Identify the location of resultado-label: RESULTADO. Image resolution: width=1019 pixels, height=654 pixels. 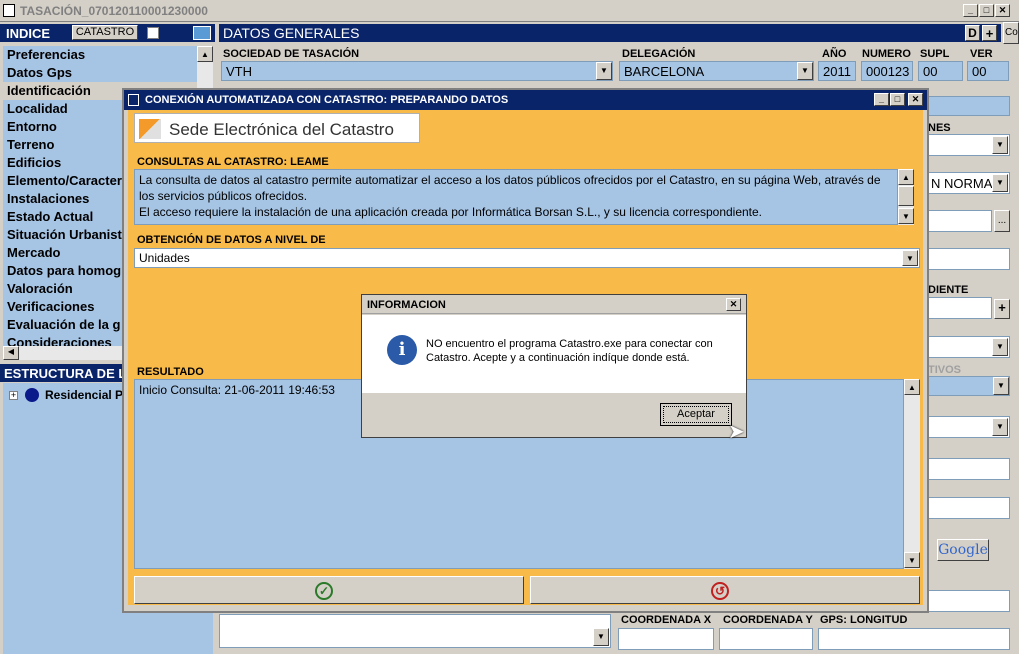
(170, 372).